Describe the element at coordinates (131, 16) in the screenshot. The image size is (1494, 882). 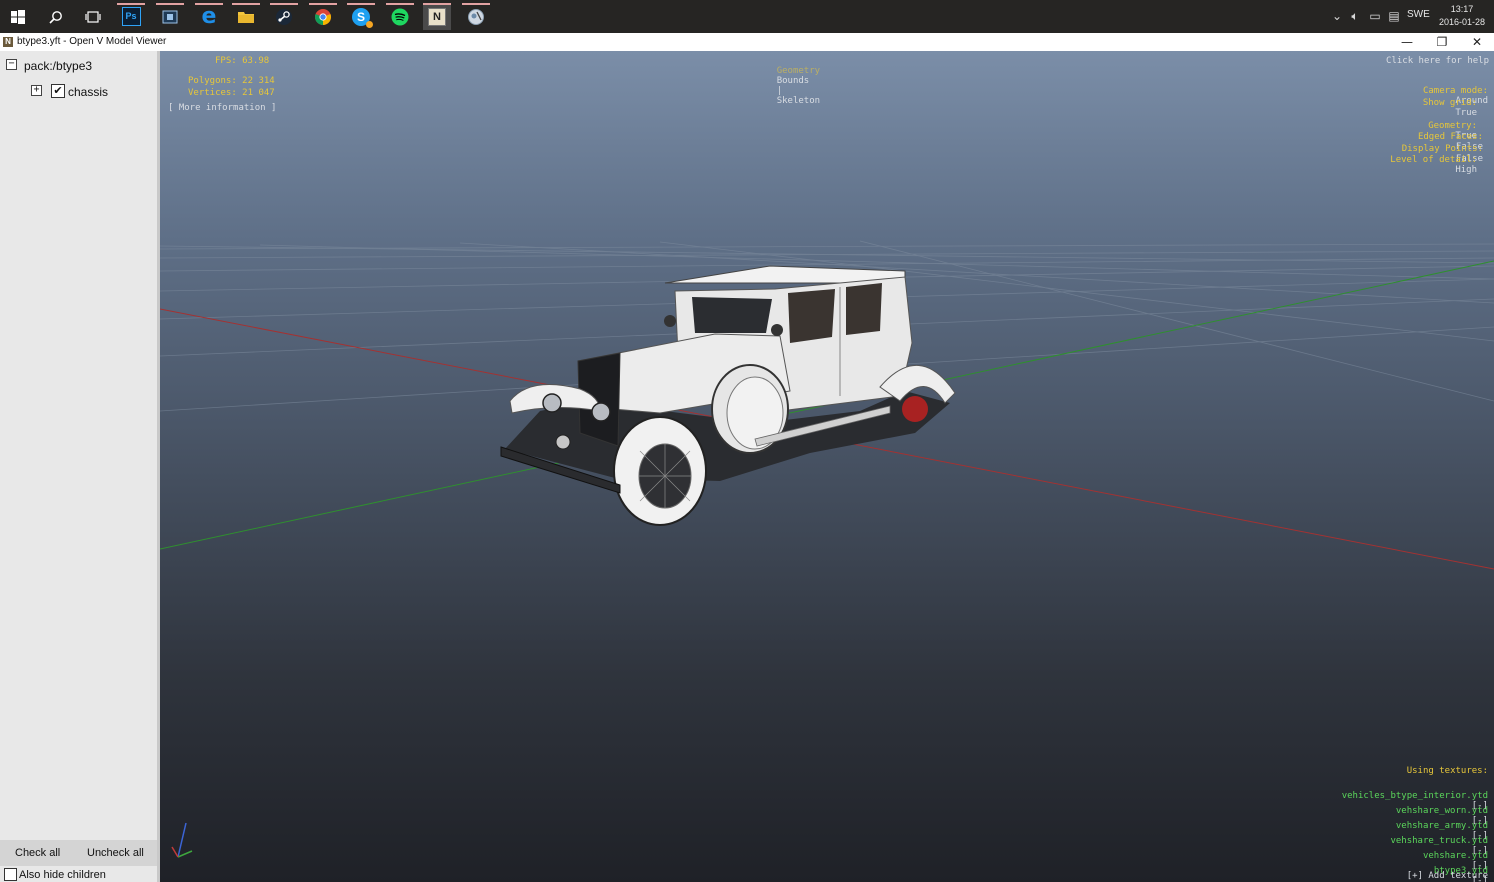
I see `photoshop-icon: Ps` at that location.